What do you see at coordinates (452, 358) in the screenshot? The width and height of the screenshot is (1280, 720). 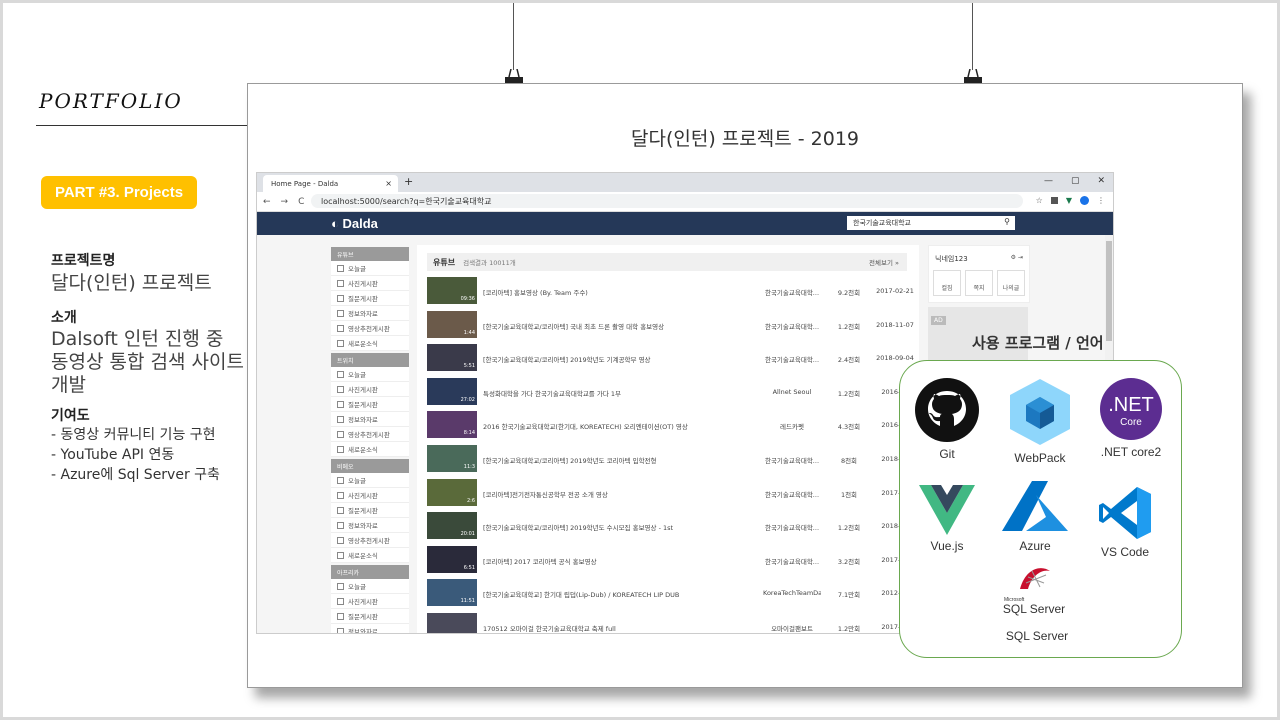 I see `video-thumbnail: 5:51` at bounding box center [452, 358].